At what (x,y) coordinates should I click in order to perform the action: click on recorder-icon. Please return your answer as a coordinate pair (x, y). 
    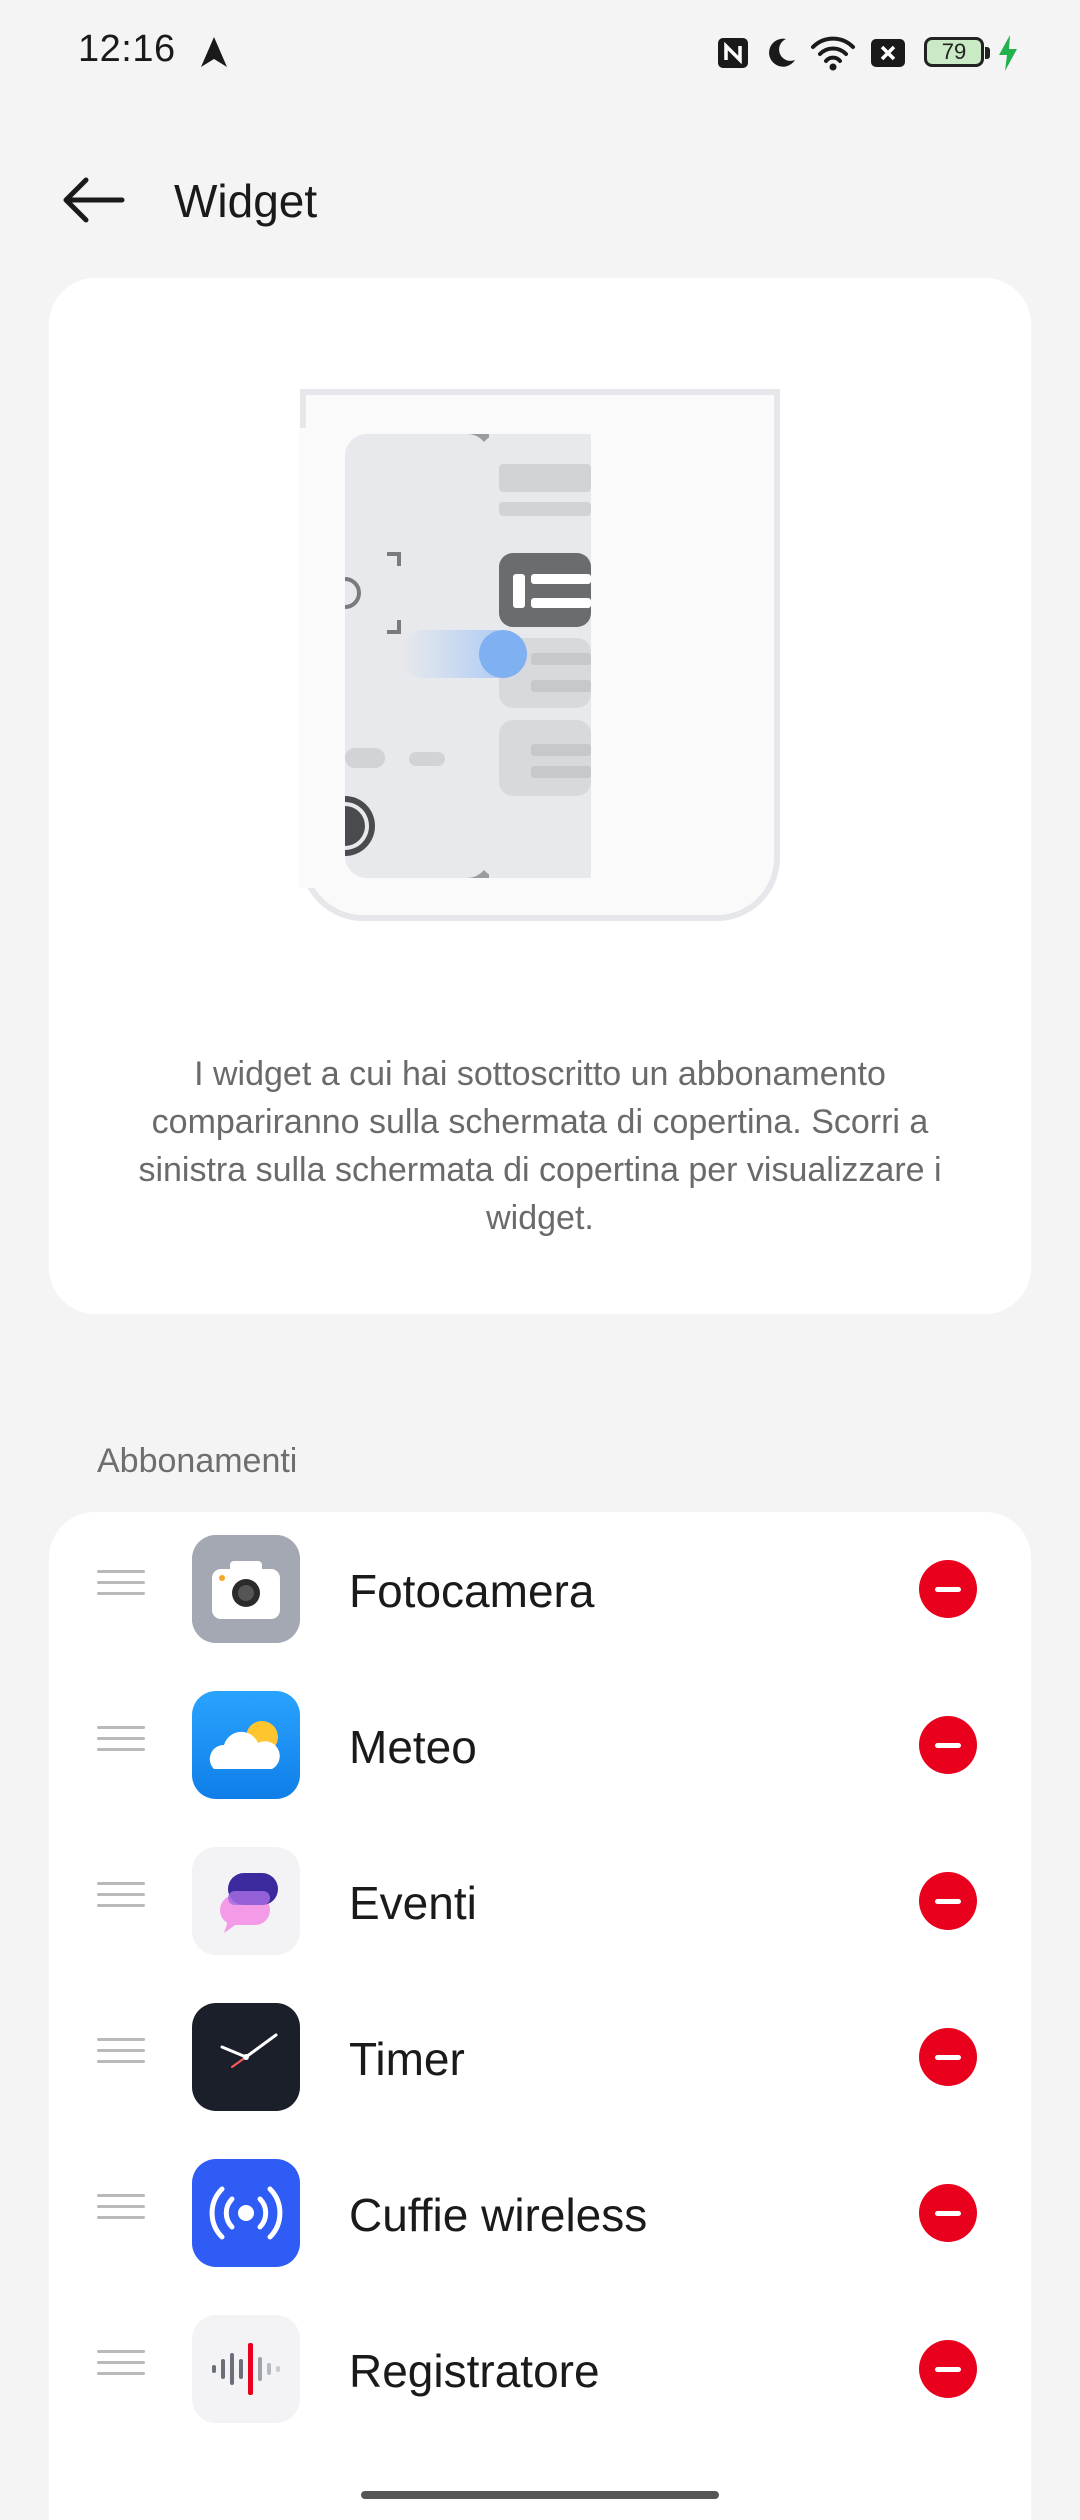
    Looking at the image, I should click on (246, 2369).